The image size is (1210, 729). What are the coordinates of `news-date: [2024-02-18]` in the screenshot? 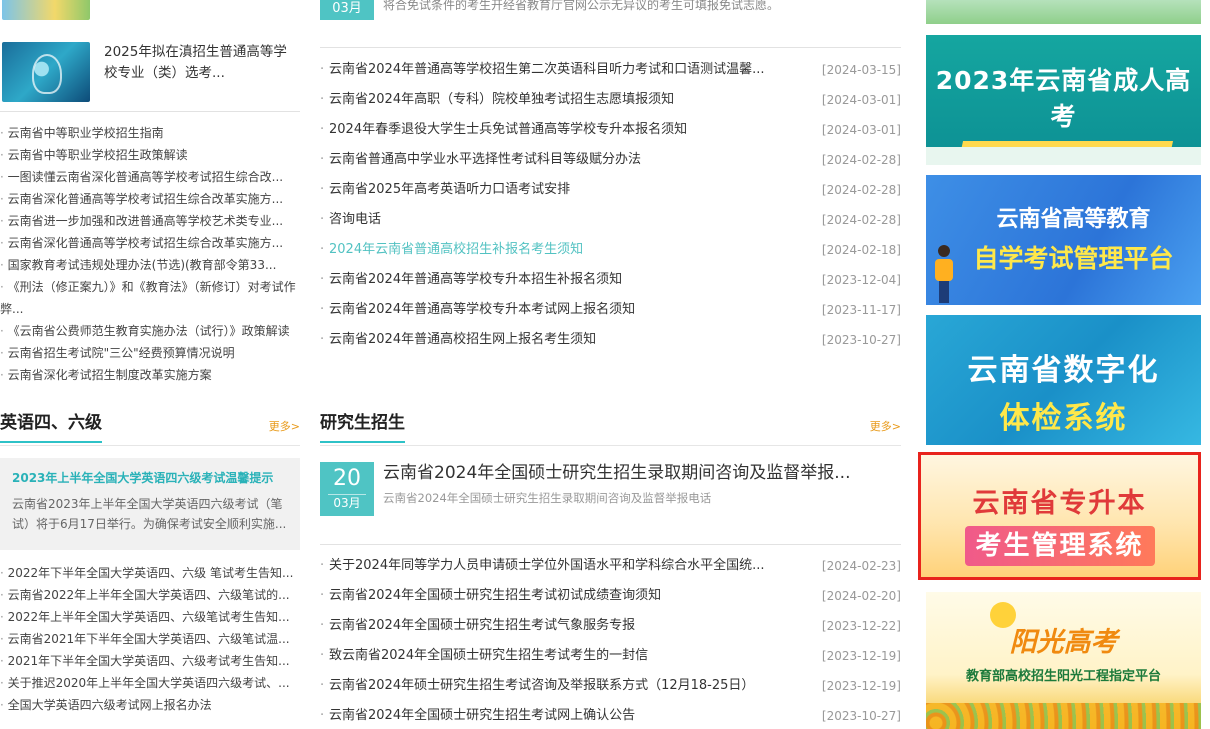 It's located at (861, 250).